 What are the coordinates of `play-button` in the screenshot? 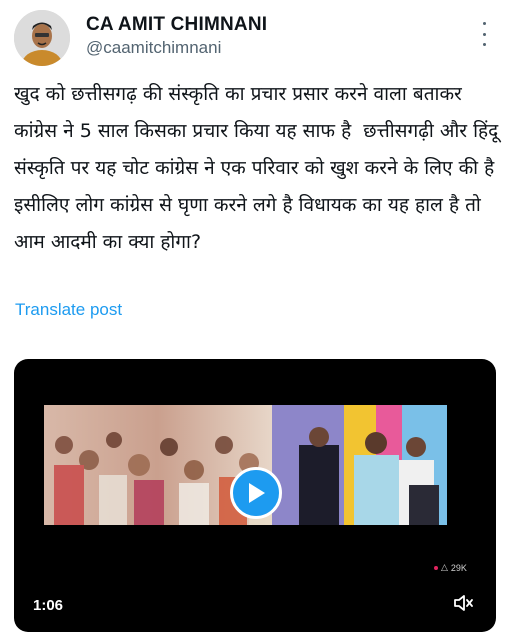 It's located at (256, 493).